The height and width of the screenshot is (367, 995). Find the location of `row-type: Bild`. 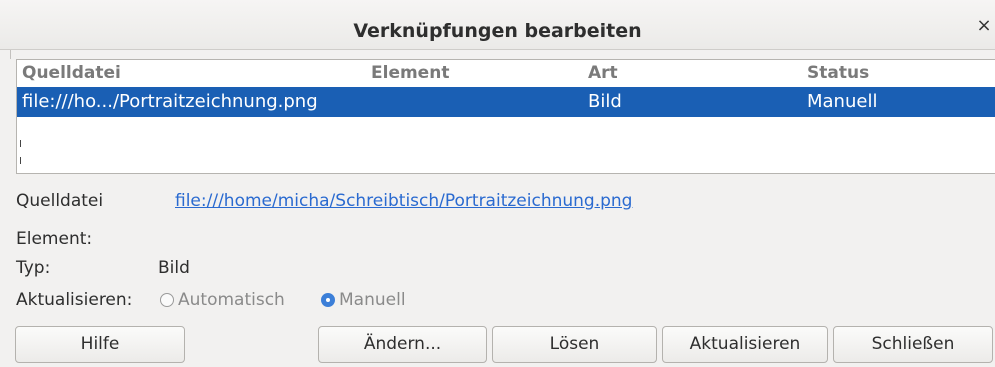

row-type: Bild is located at coordinates (605, 101).